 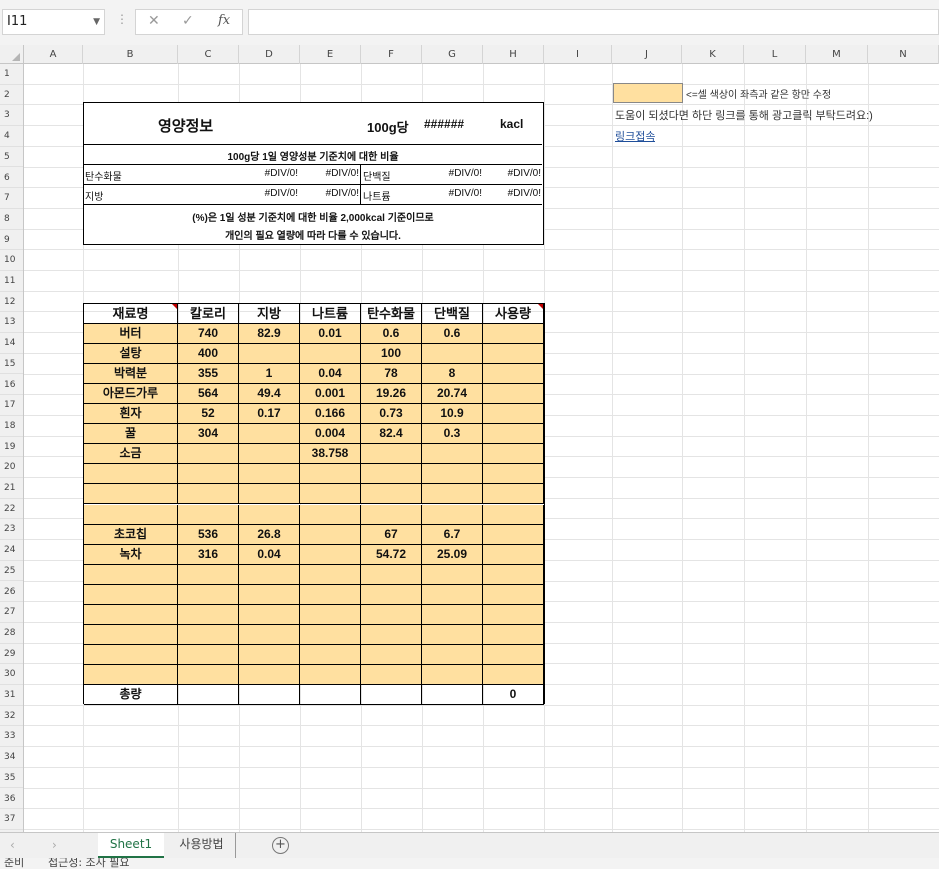 I want to click on table-cell: 536, so click(x=208, y=534).